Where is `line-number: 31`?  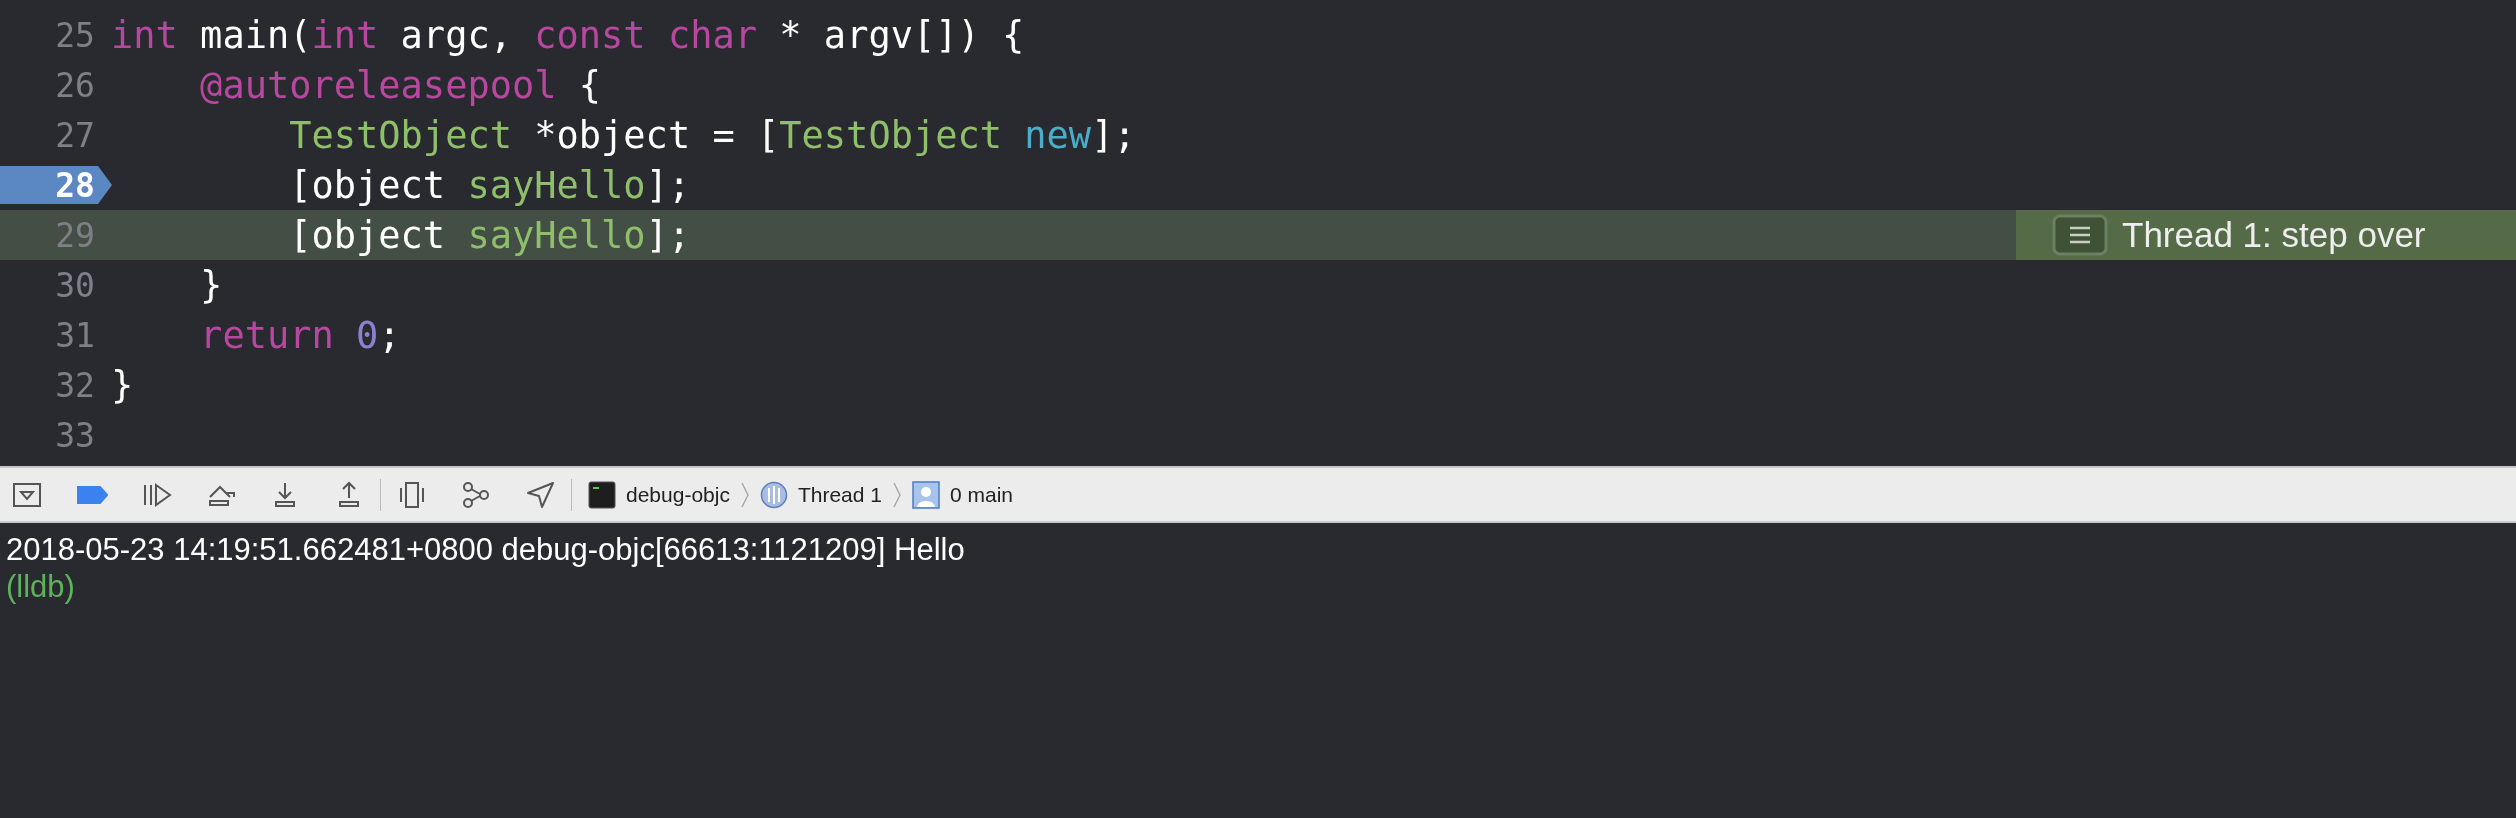 line-number: 31 is located at coordinates (75, 335).